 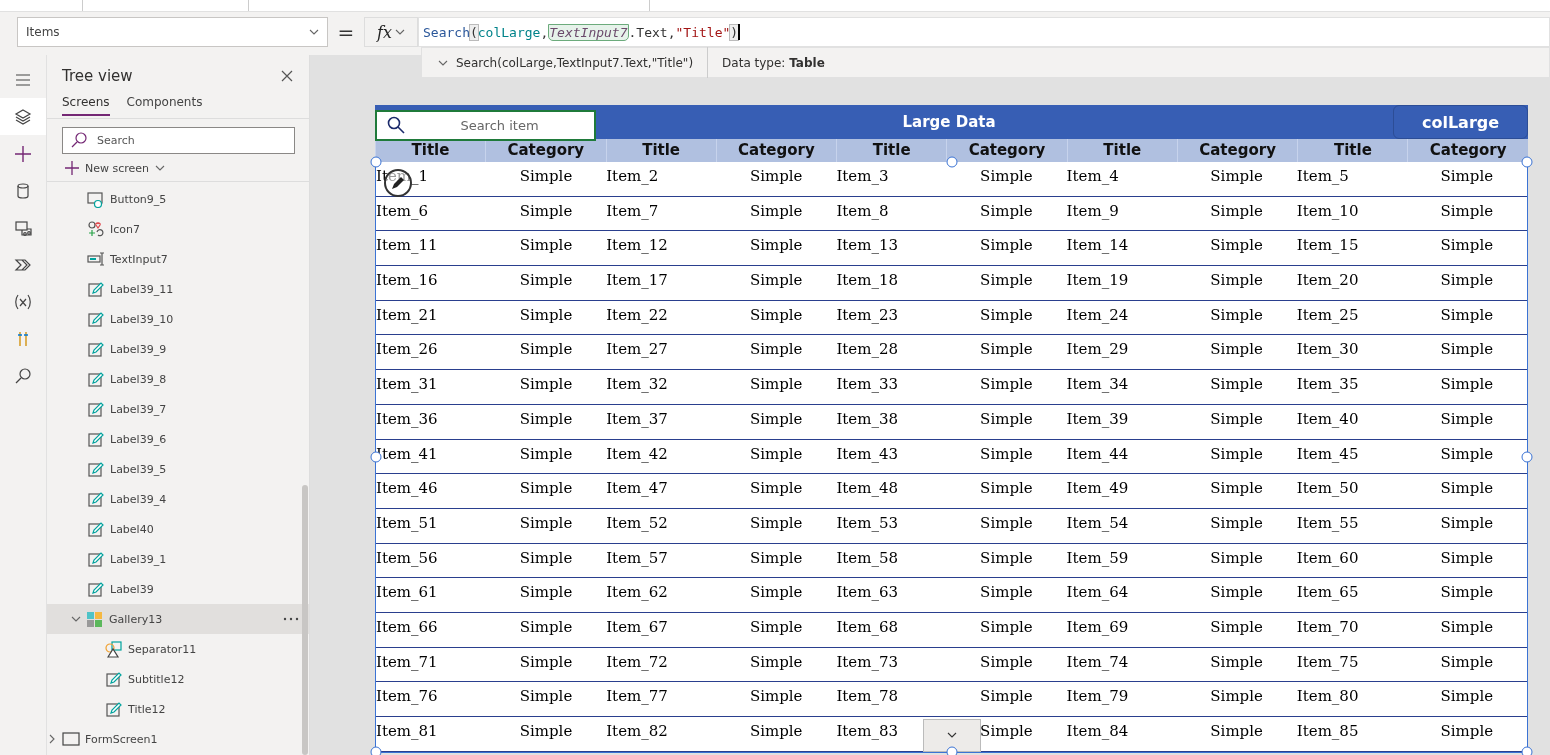 What do you see at coordinates (97, 76) in the screenshot?
I see `panel-title: Tree view` at bounding box center [97, 76].